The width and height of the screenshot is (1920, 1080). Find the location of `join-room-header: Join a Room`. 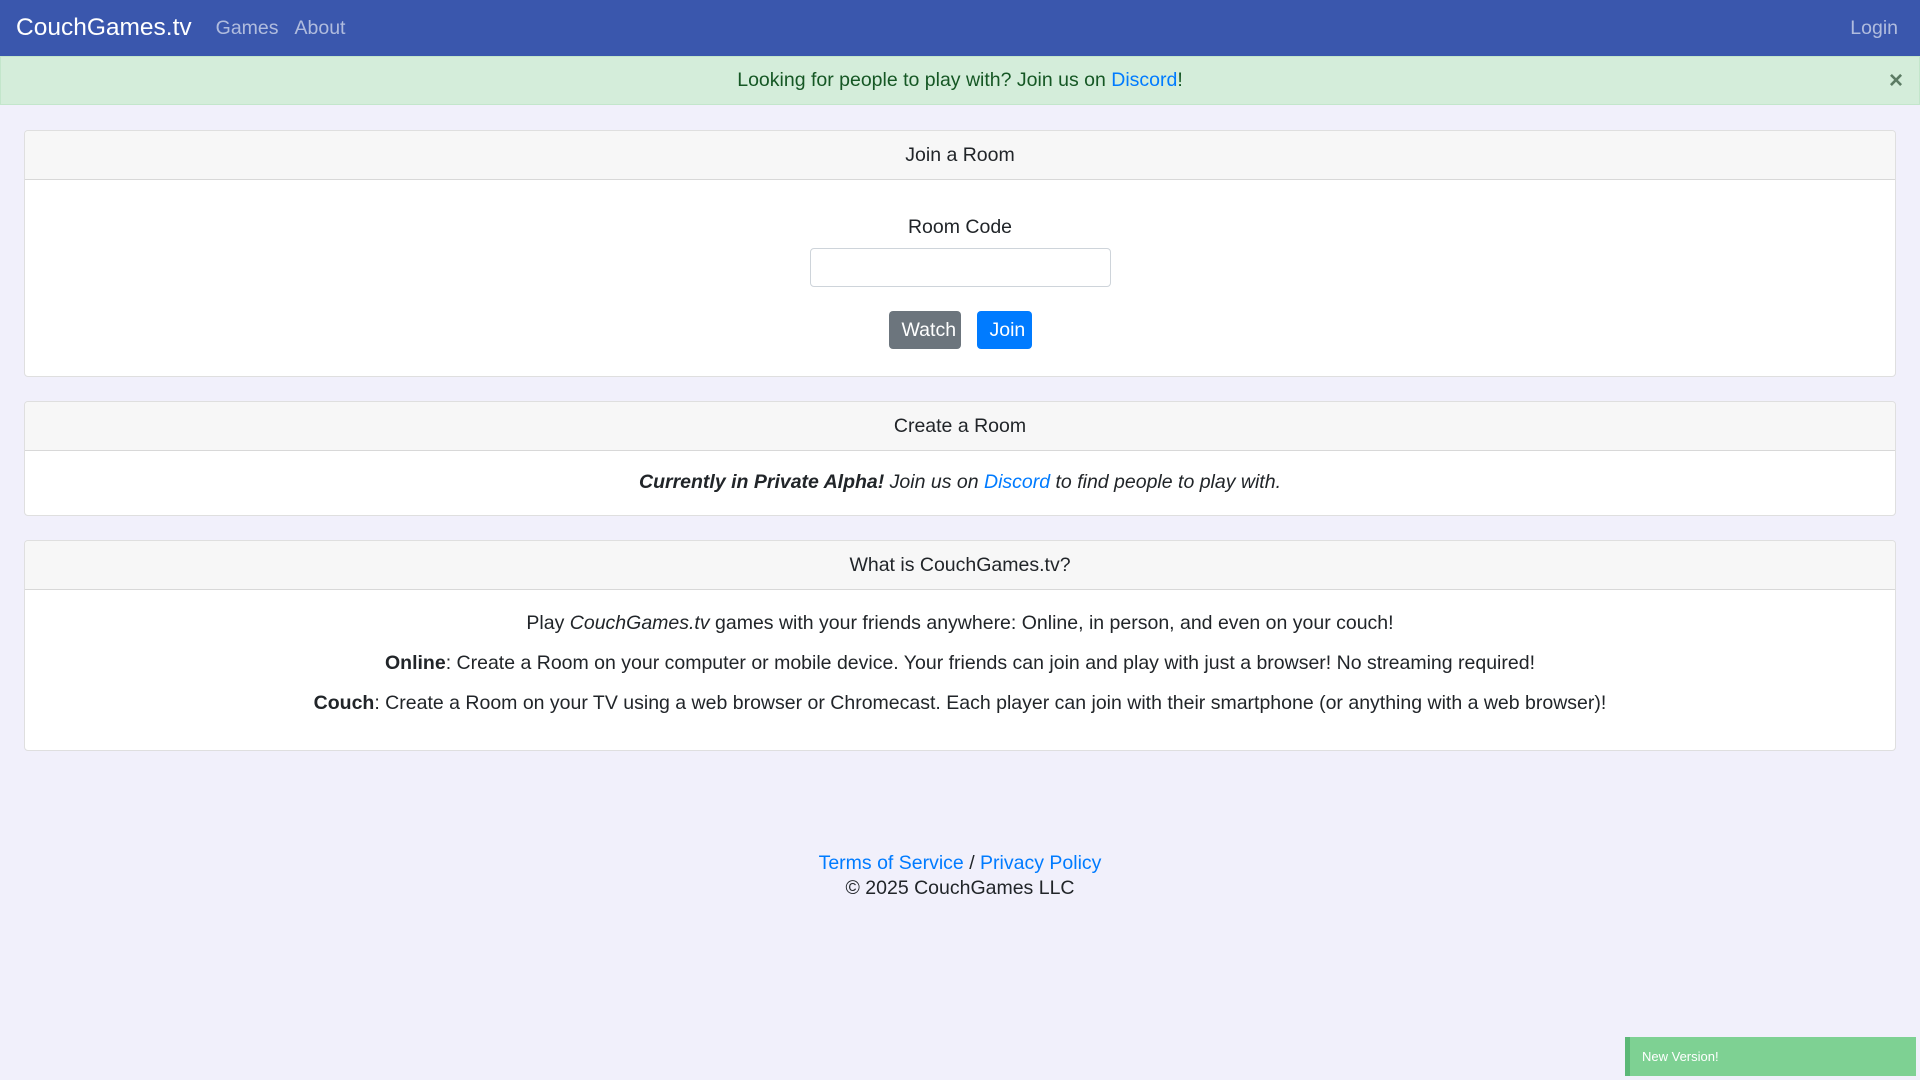

join-room-header: Join a Room is located at coordinates (960, 155).